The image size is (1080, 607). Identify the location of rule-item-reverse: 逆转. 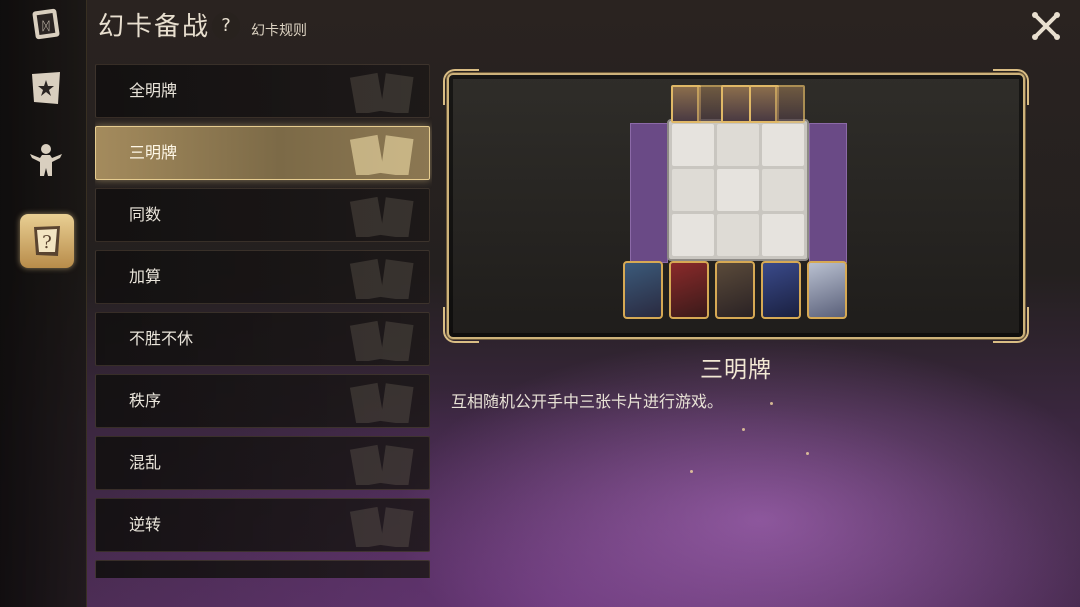
(262, 525).